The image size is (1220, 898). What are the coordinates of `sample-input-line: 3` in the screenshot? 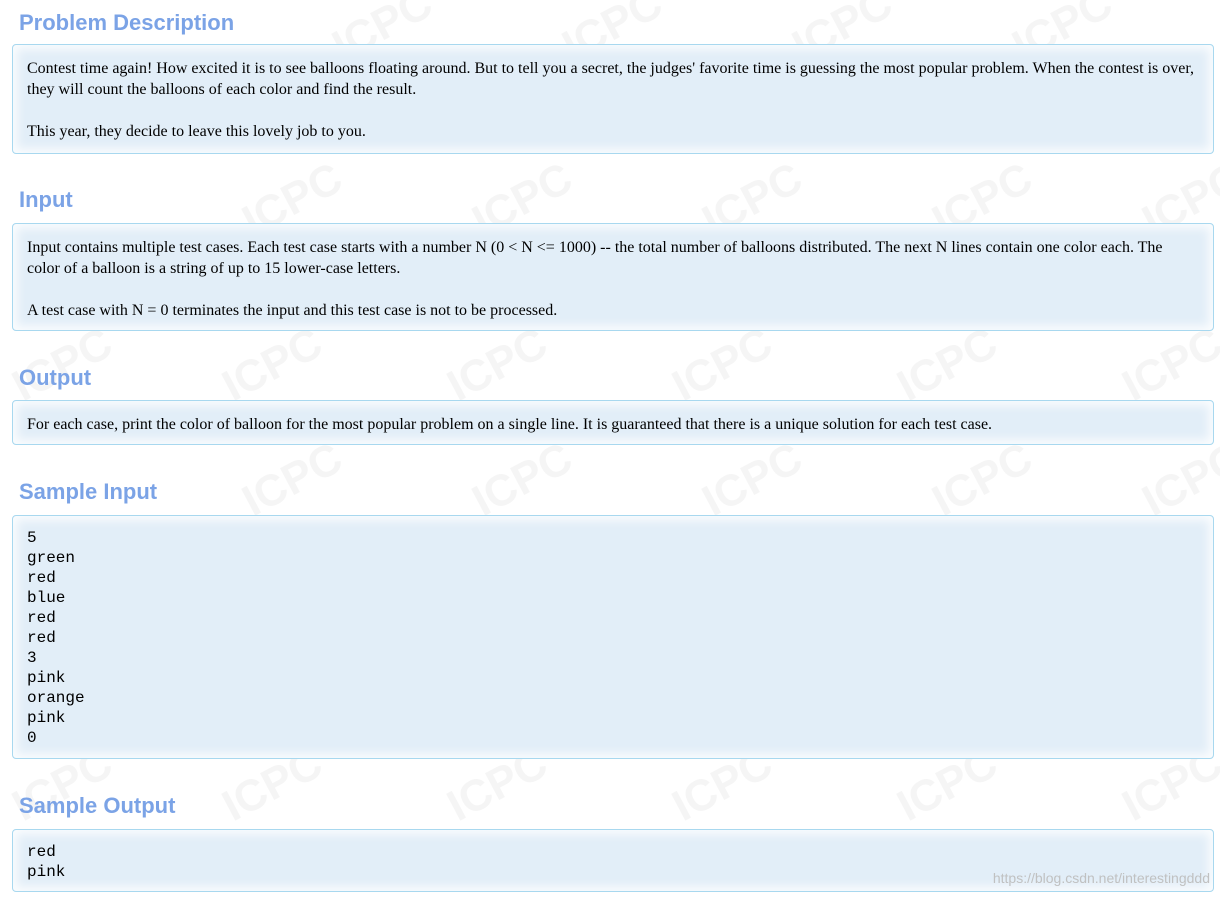 It's located at (32, 658).